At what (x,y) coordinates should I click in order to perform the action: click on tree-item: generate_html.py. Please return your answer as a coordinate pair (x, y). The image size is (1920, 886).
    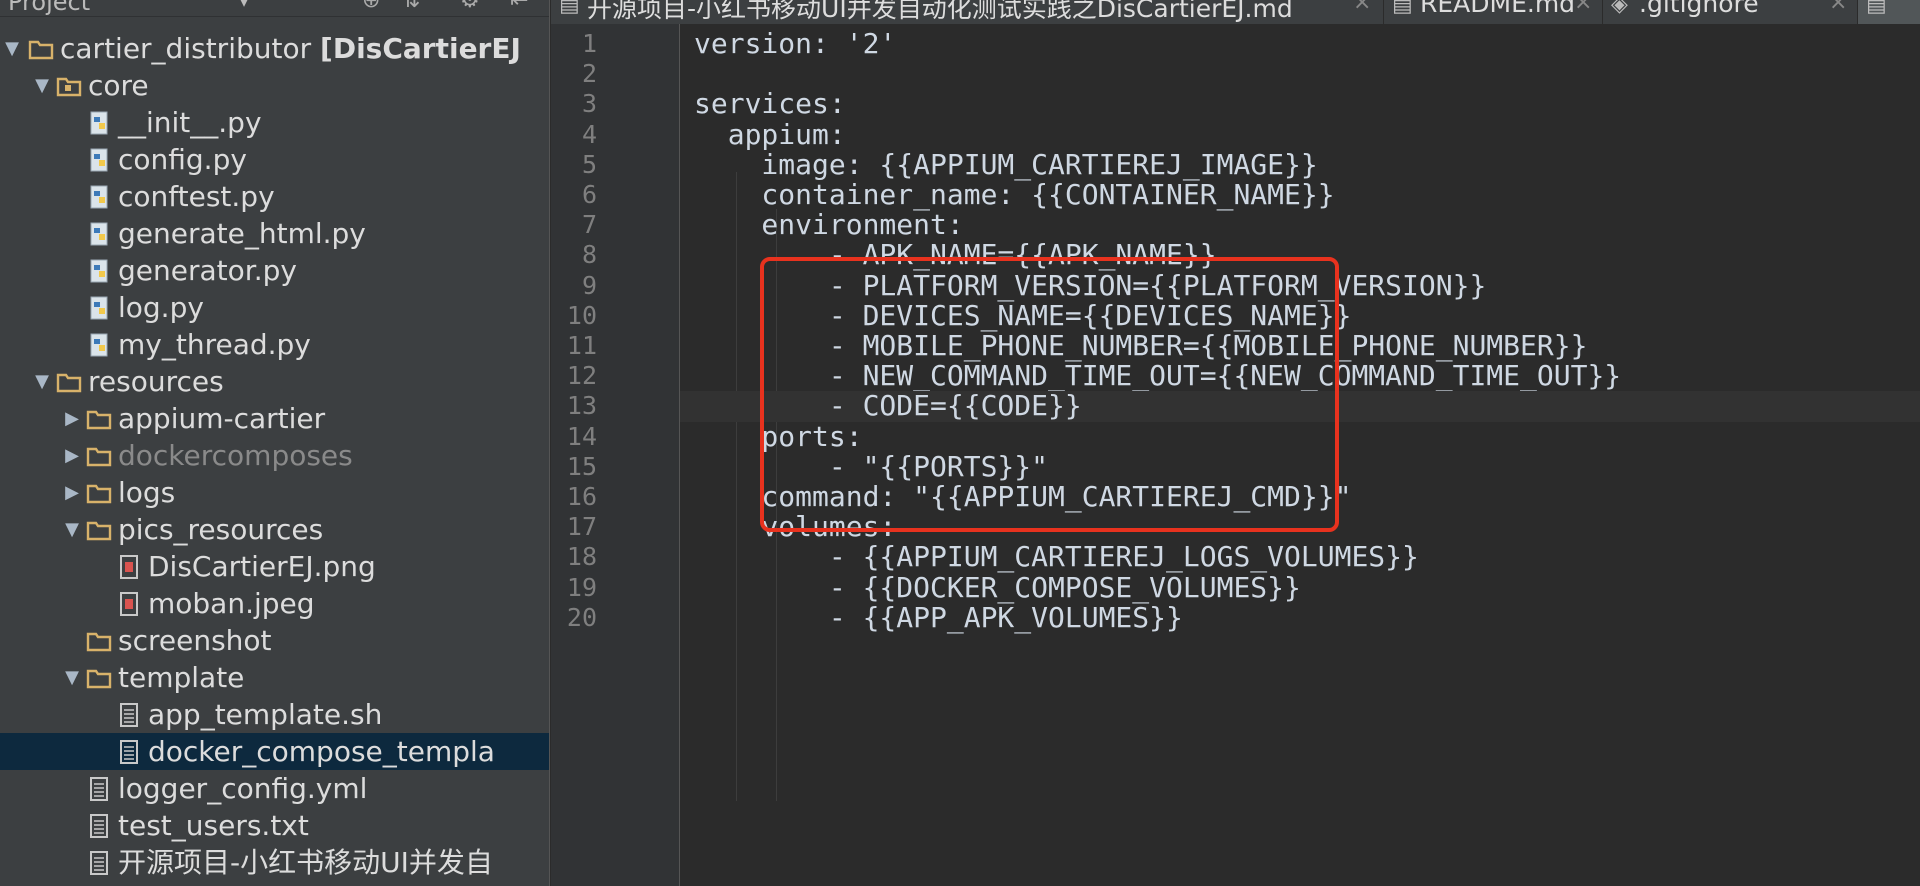
    Looking at the image, I should click on (274, 233).